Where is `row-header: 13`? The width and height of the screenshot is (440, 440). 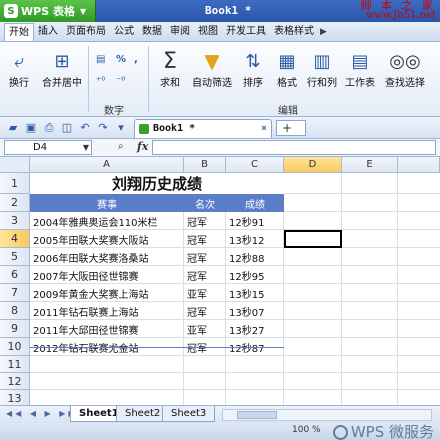 row-header: 13 is located at coordinates (15, 397).